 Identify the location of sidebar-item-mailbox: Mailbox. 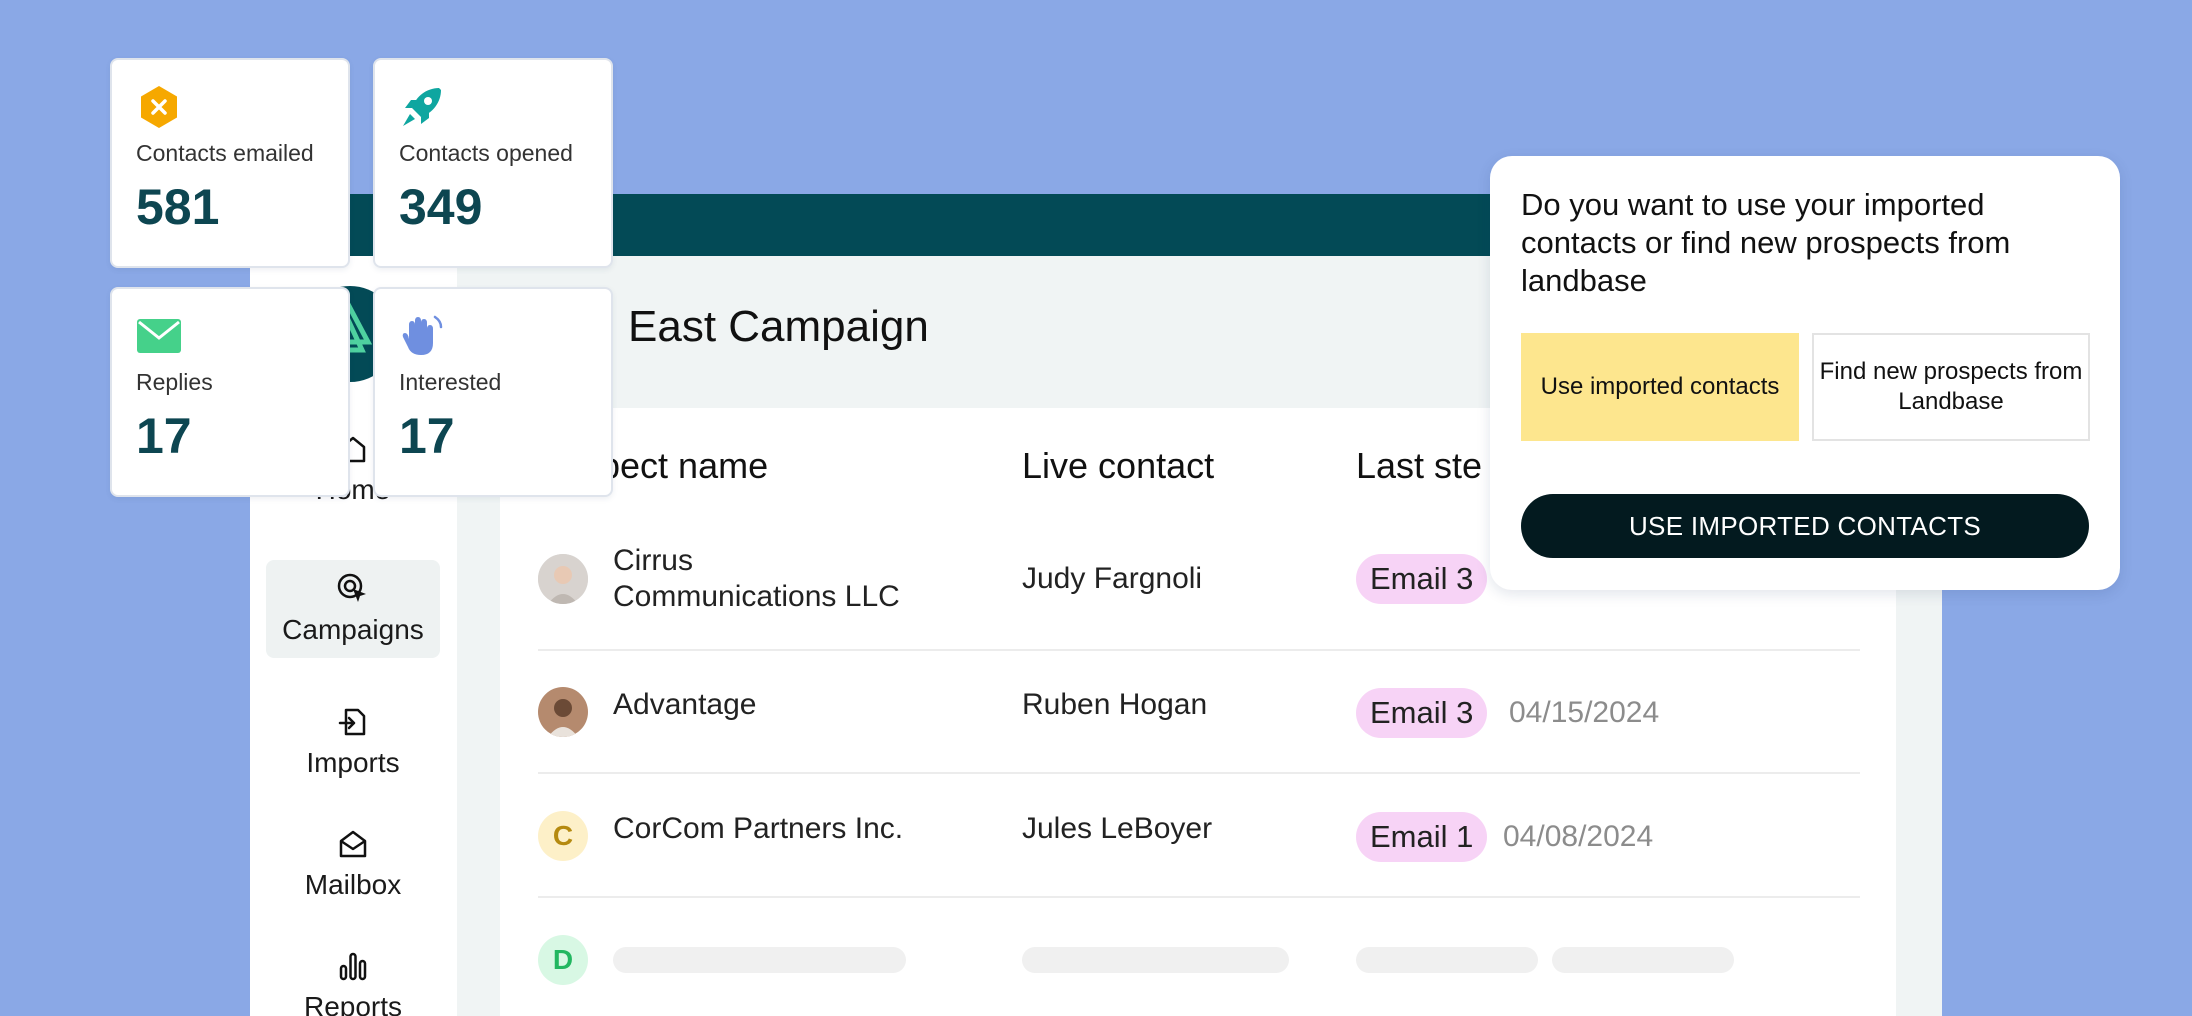
(353, 864).